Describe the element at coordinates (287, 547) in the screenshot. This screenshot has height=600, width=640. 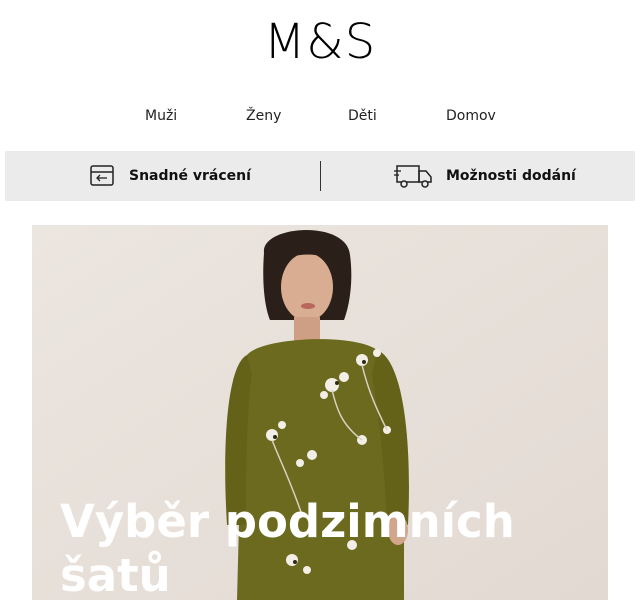
I see `hero-title: Výběr podzimních šatů` at that location.